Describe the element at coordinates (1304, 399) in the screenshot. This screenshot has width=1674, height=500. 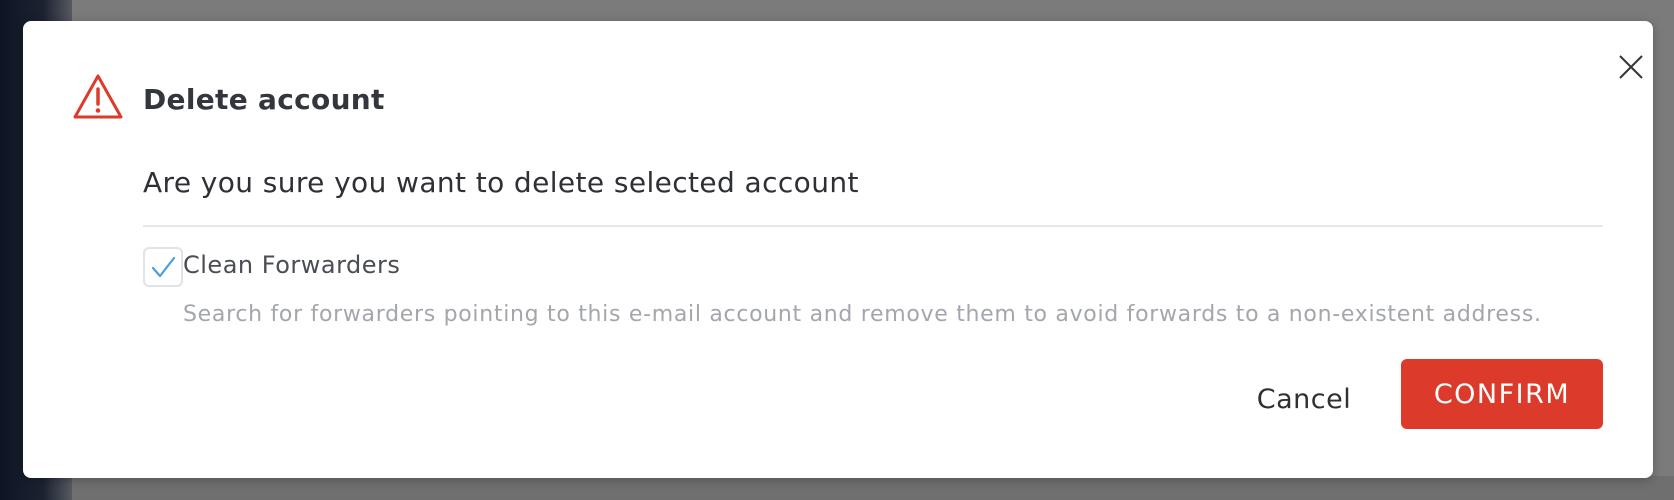
I see `cancel-button: Cancel` at that location.